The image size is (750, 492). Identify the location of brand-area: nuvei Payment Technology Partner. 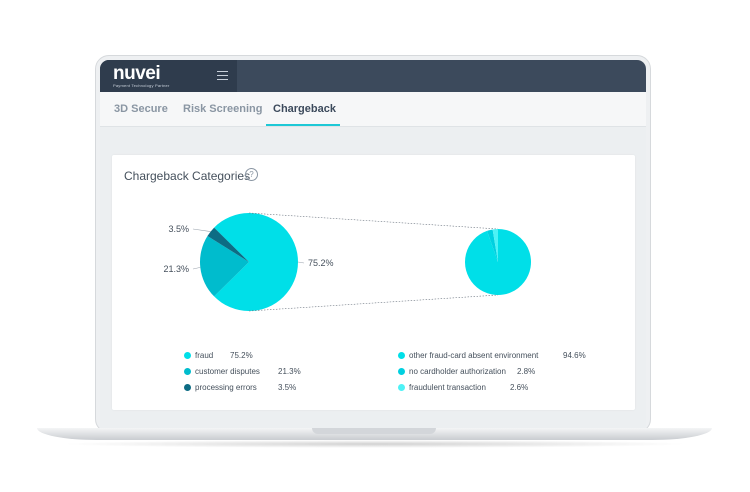
(168, 76).